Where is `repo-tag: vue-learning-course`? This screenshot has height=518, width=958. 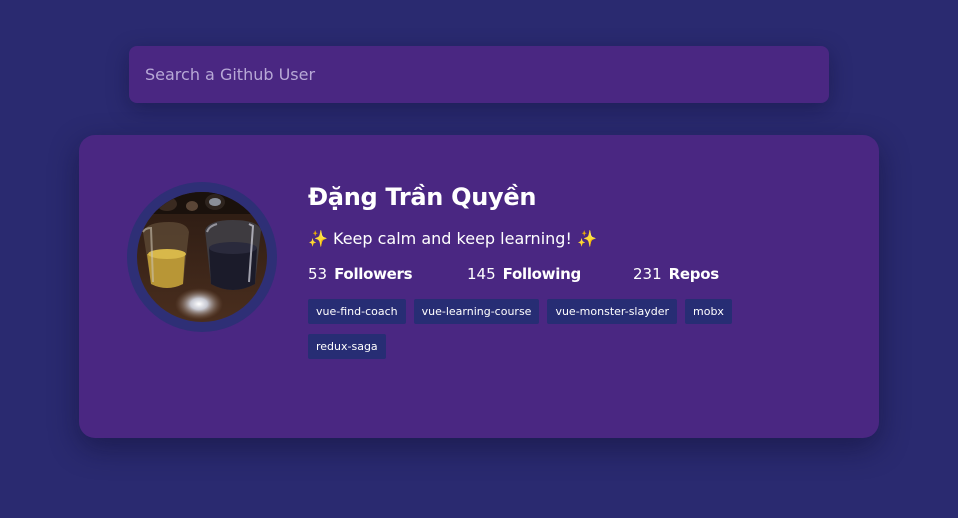
repo-tag: vue-learning-course is located at coordinates (476, 311).